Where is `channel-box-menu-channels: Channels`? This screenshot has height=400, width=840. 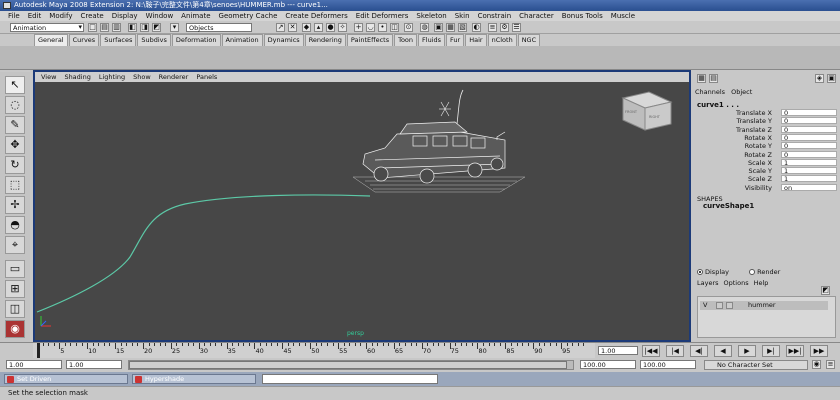
channel-box-menu-channels: Channels is located at coordinates (710, 92).